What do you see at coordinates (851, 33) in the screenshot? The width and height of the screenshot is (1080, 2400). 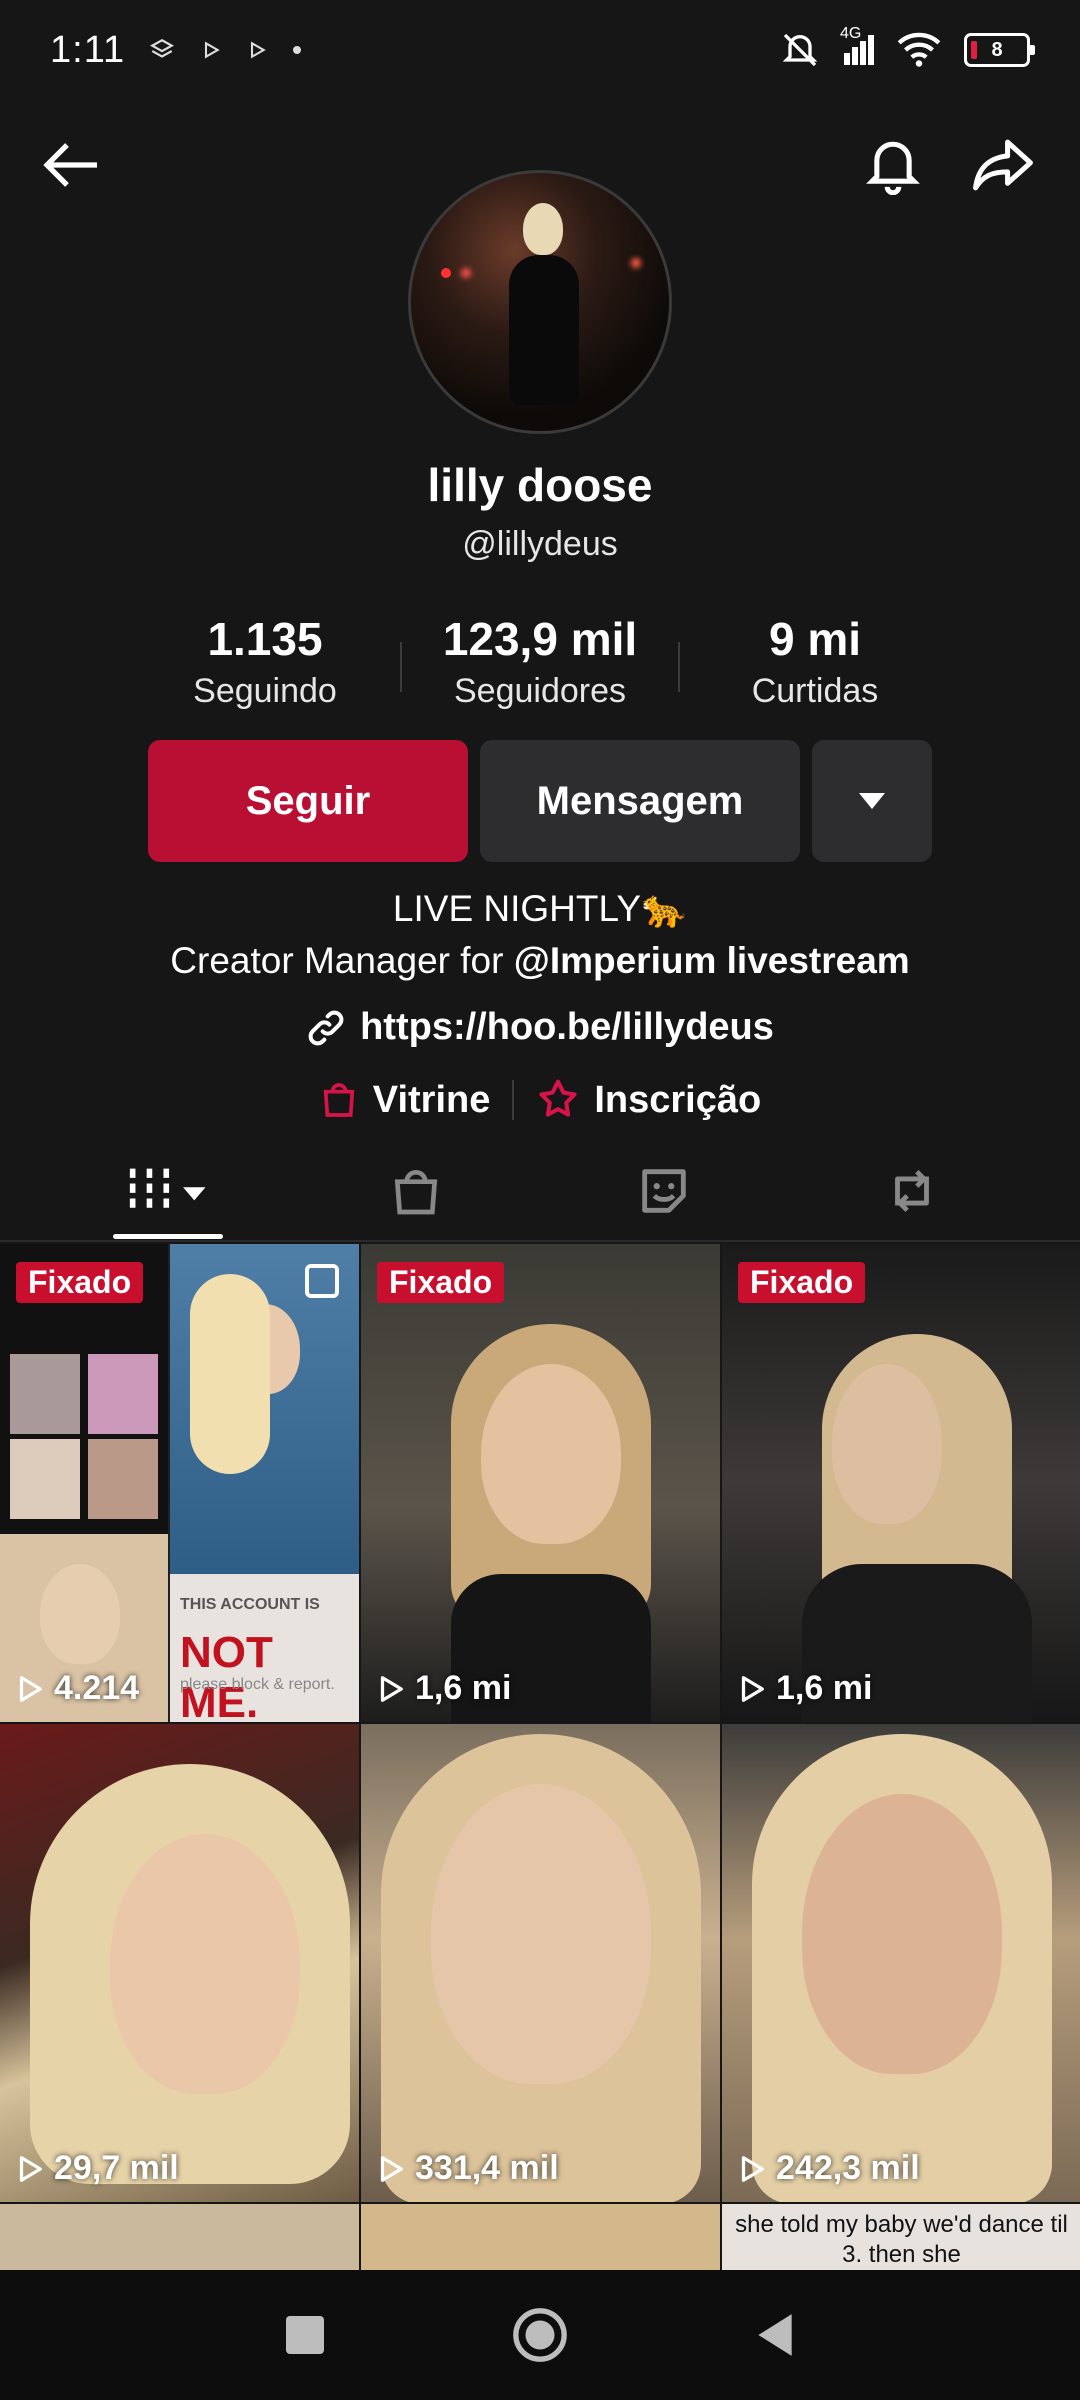 I see `network-type: 4G` at bounding box center [851, 33].